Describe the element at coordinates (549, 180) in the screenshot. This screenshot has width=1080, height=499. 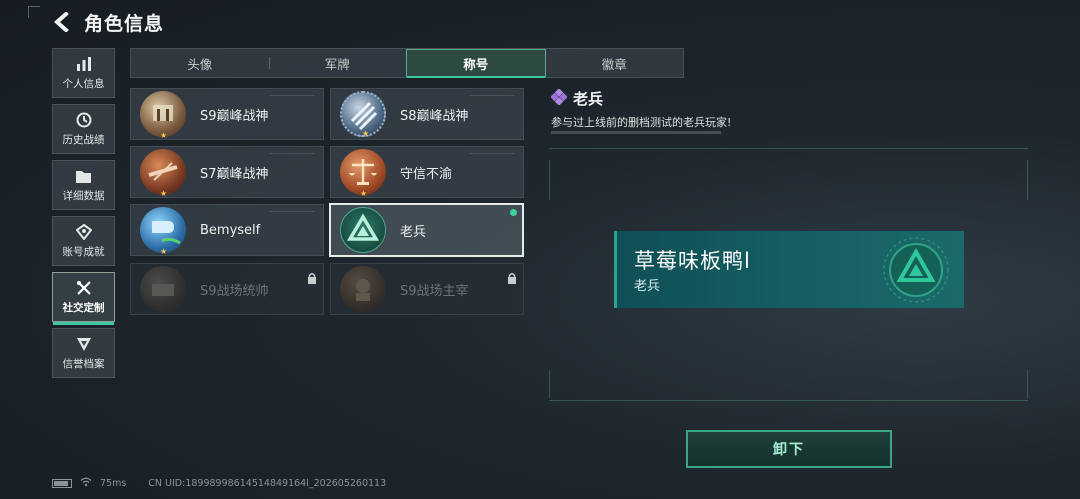
I see `preview-frame-left` at that location.